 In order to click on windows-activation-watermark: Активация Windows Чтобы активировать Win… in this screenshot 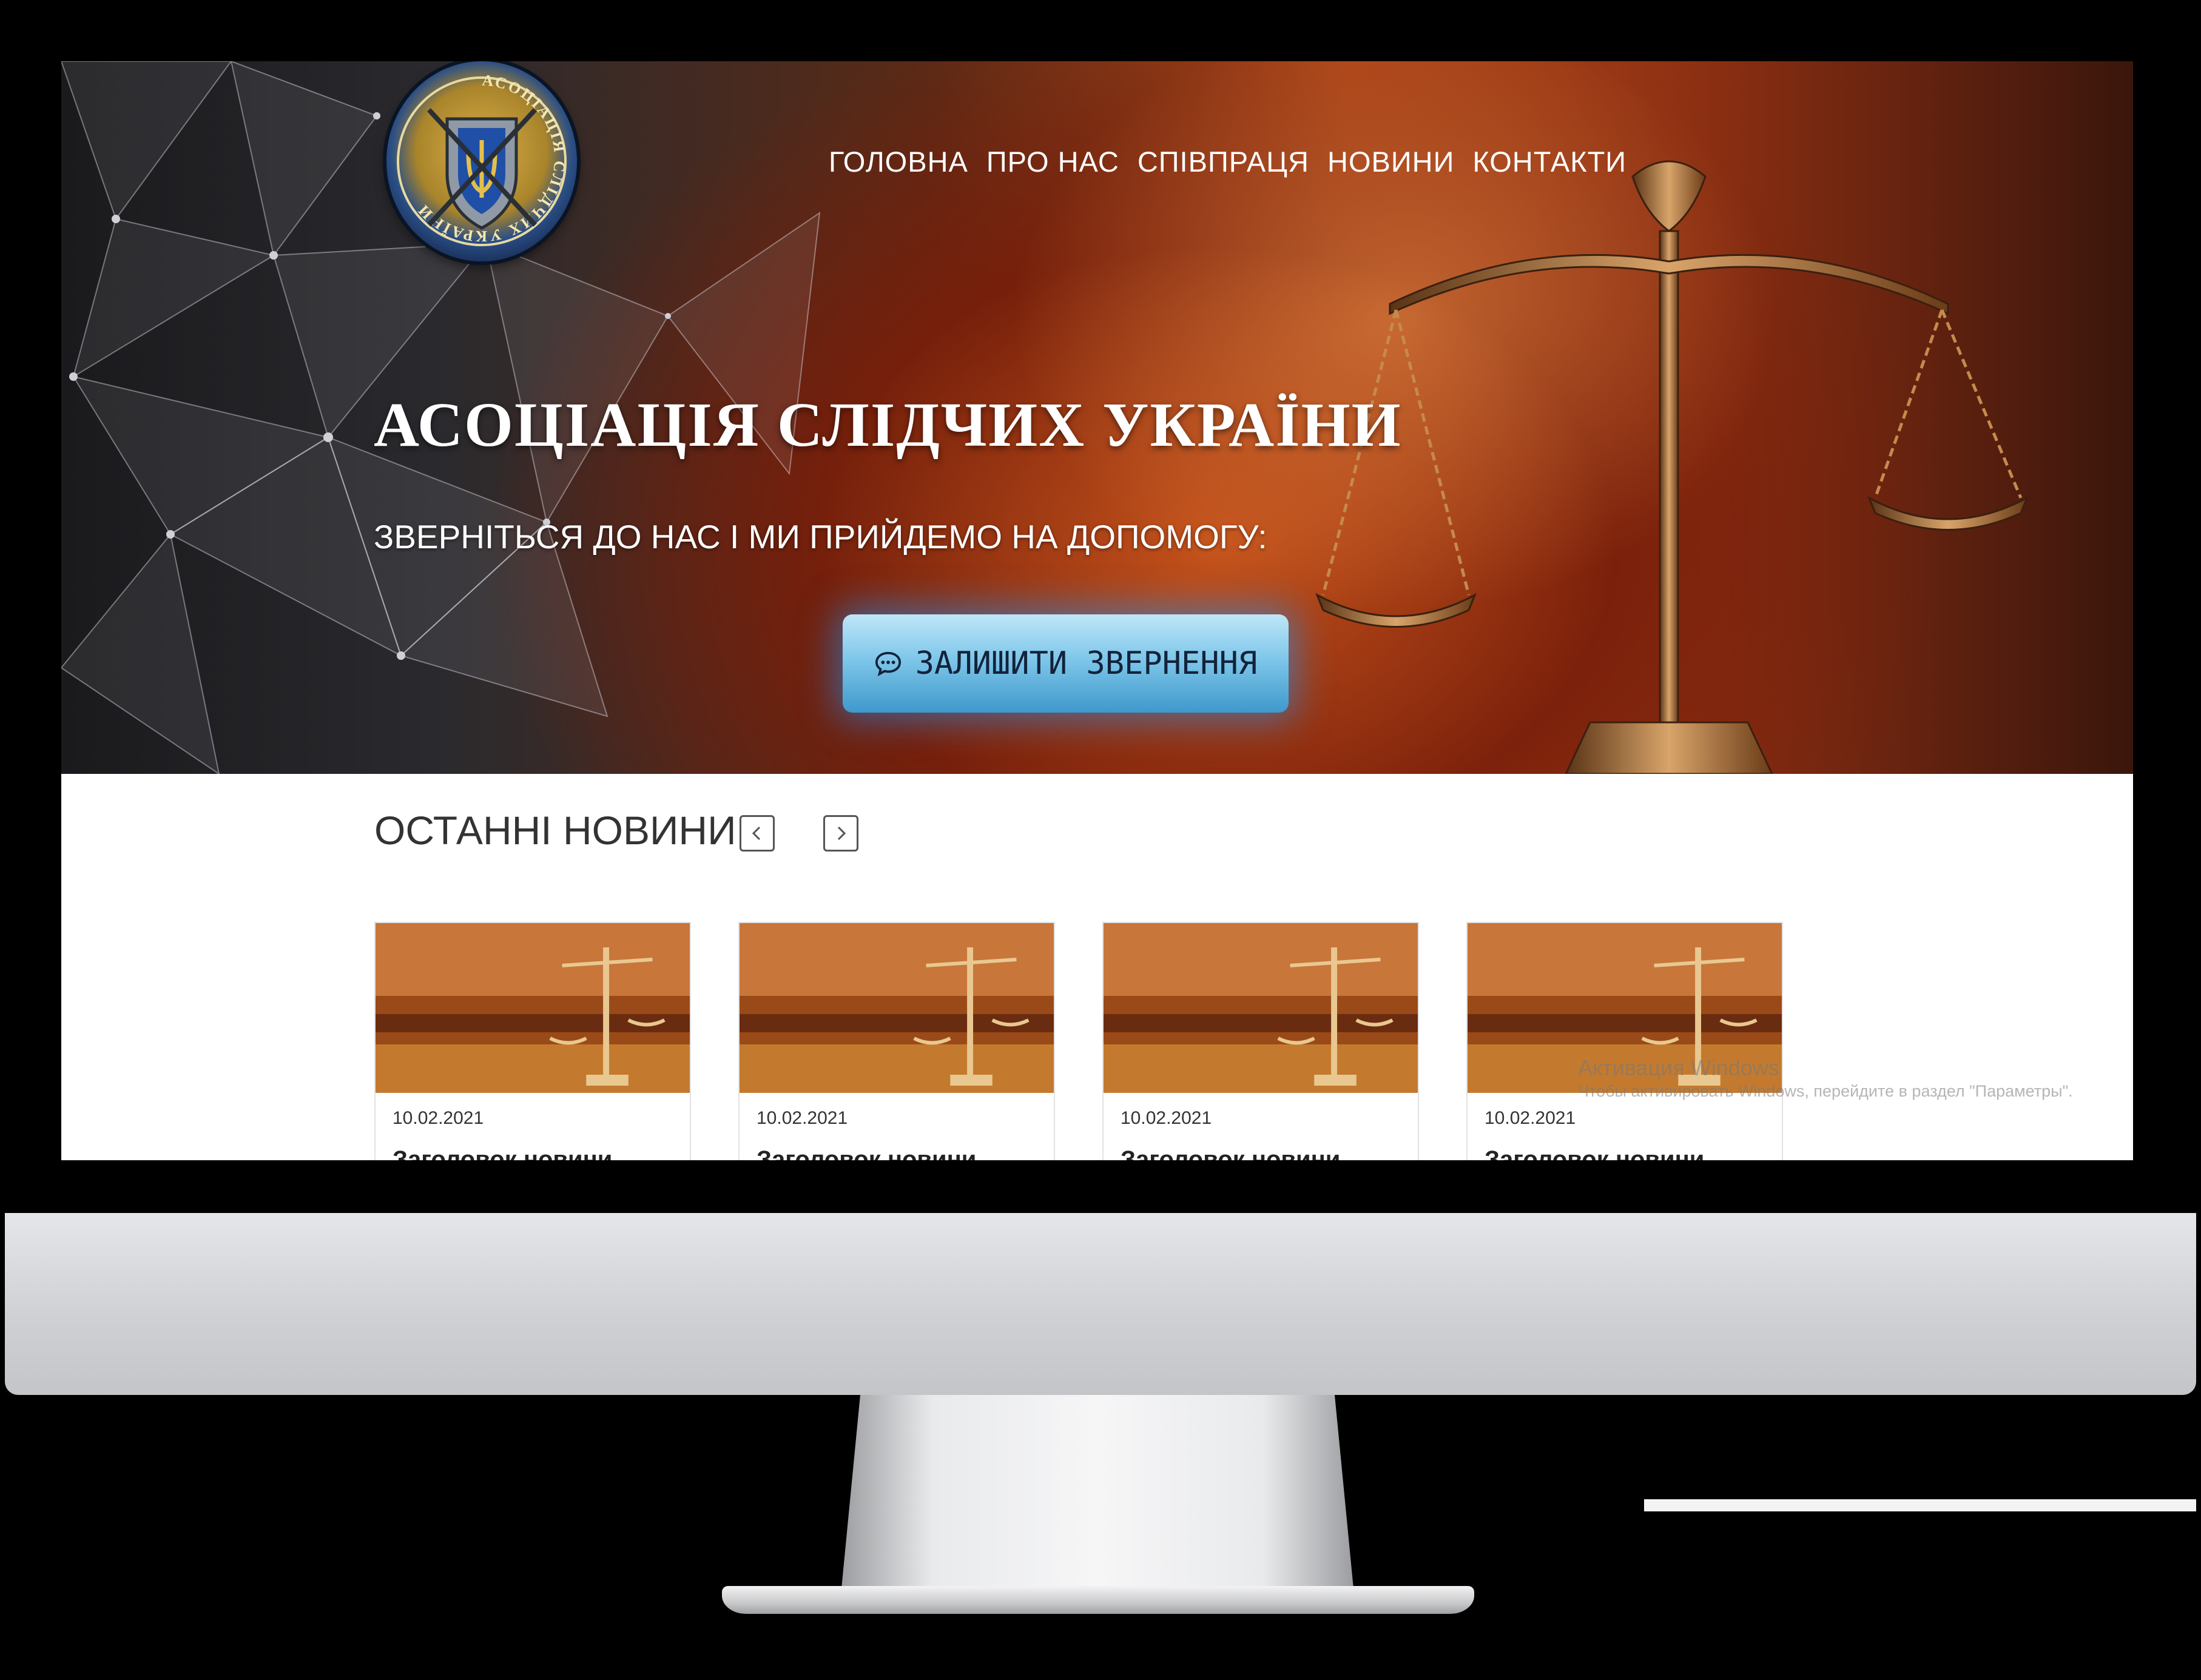, I will do `click(1825, 1078)`.